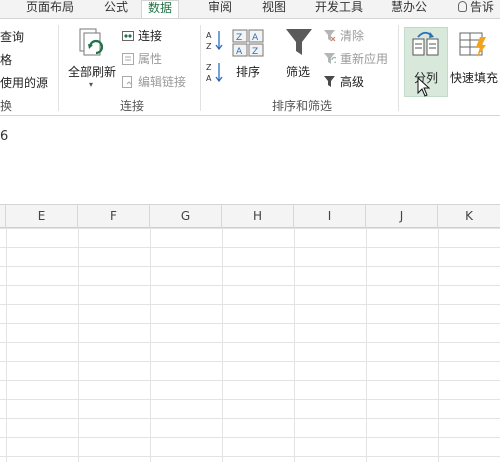  I want to click on sort-button: Z A A Z 排序, so click(248, 60).